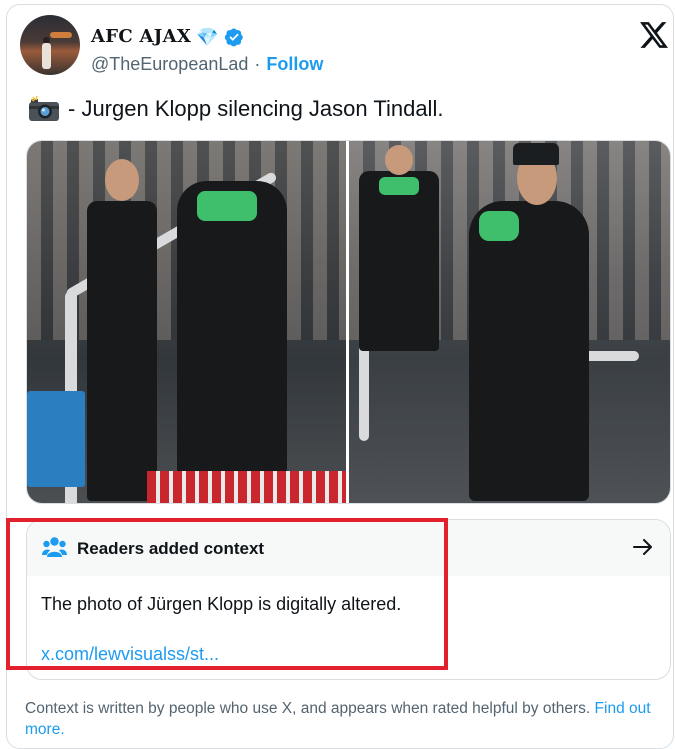 This screenshot has width=675, height=749. I want to click on verified-badge-icon, so click(233, 36).